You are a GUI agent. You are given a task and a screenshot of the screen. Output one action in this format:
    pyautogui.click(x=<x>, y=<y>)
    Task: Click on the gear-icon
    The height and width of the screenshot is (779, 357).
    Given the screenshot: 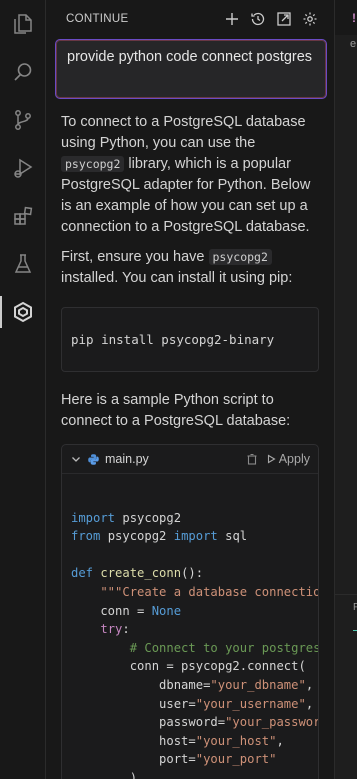 What is the action you would take?
    pyautogui.click(x=310, y=19)
    